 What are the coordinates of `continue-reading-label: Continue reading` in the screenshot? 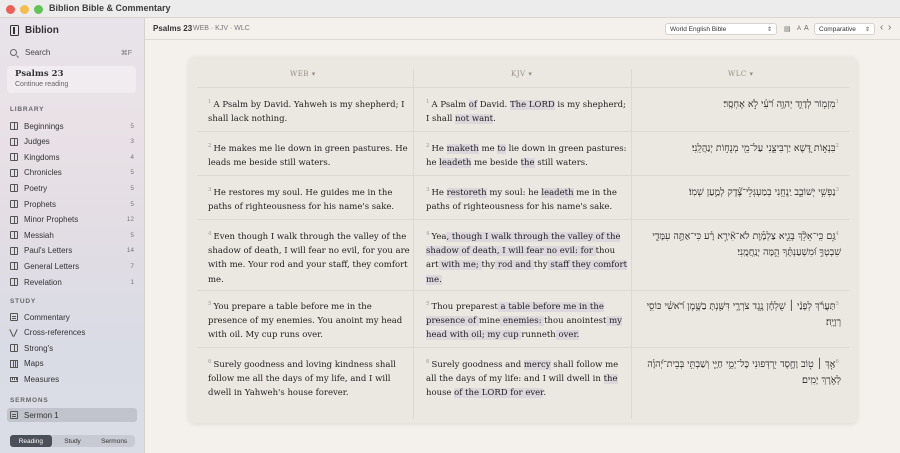 It's located at (42, 84).